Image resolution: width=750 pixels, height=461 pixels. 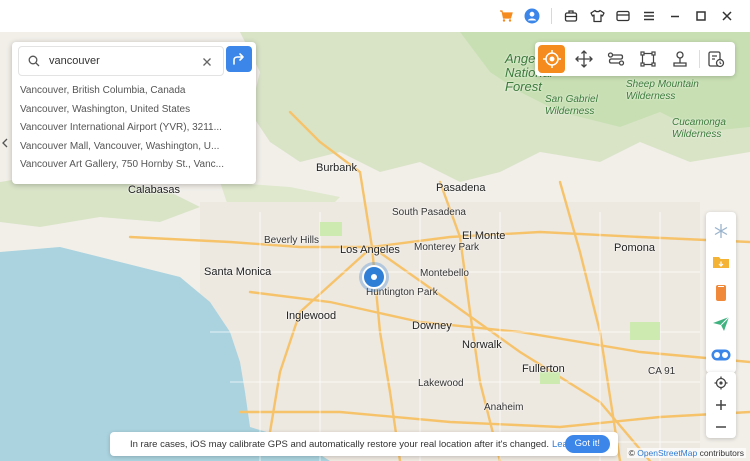 I want to click on search-icon, so click(x=34, y=61).